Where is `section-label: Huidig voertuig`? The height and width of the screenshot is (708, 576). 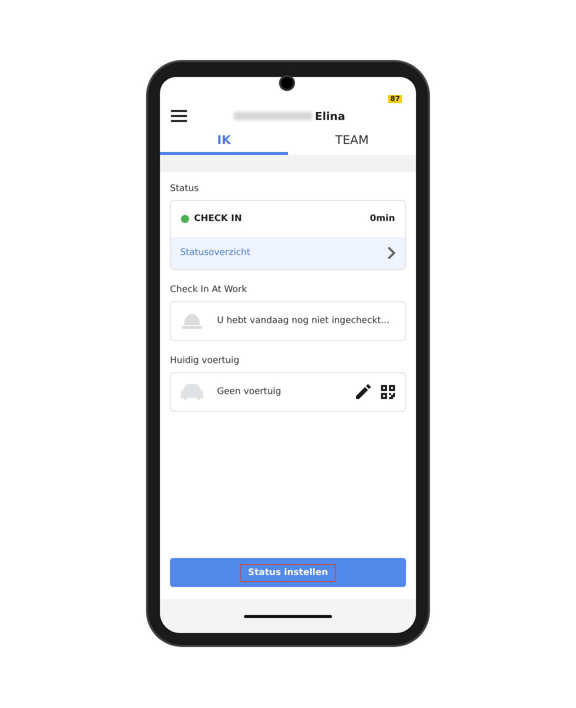 section-label: Huidig voertuig is located at coordinates (205, 361).